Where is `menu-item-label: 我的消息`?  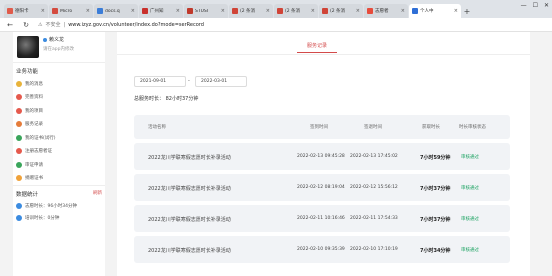
menu-item-label: 我的消息 is located at coordinates (34, 84).